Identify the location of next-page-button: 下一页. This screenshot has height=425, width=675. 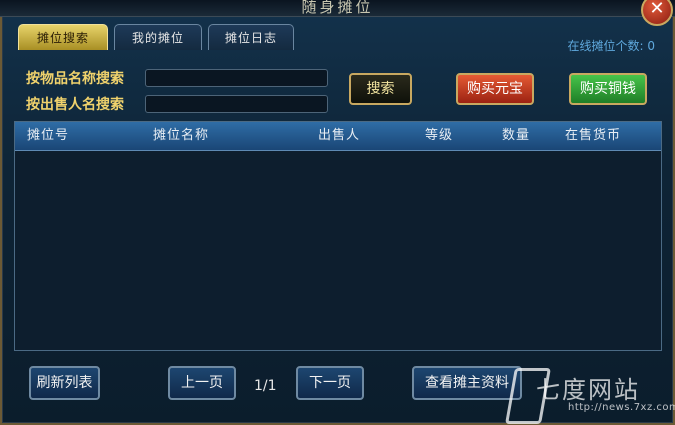
(330, 383).